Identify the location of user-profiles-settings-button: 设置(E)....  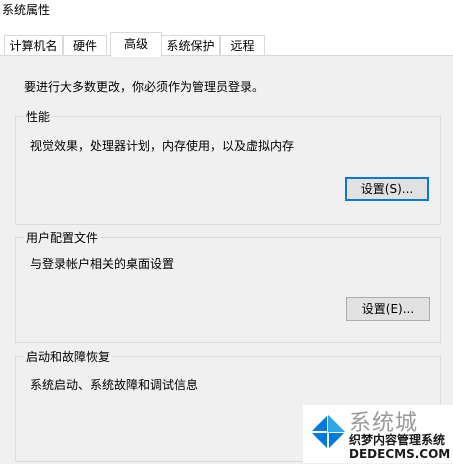
(388, 309).